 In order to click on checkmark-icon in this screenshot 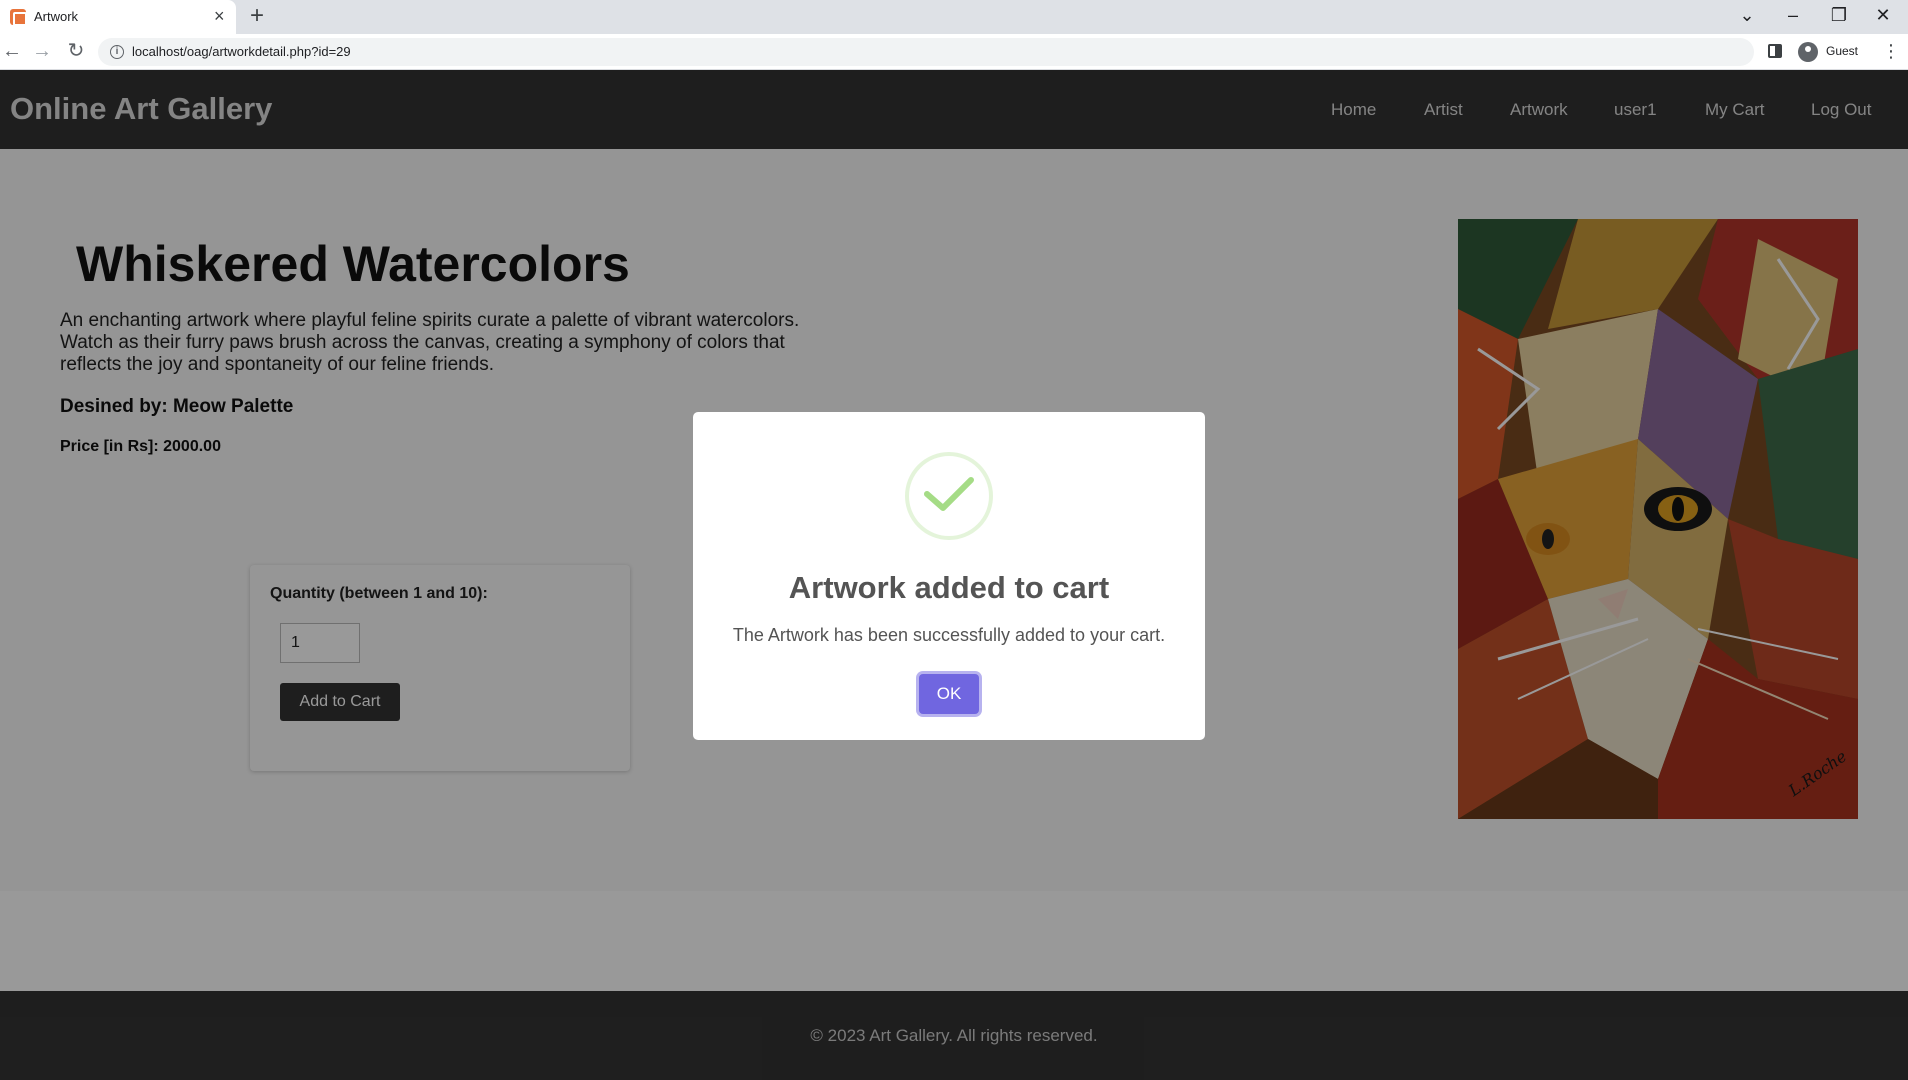, I will do `click(949, 496)`.